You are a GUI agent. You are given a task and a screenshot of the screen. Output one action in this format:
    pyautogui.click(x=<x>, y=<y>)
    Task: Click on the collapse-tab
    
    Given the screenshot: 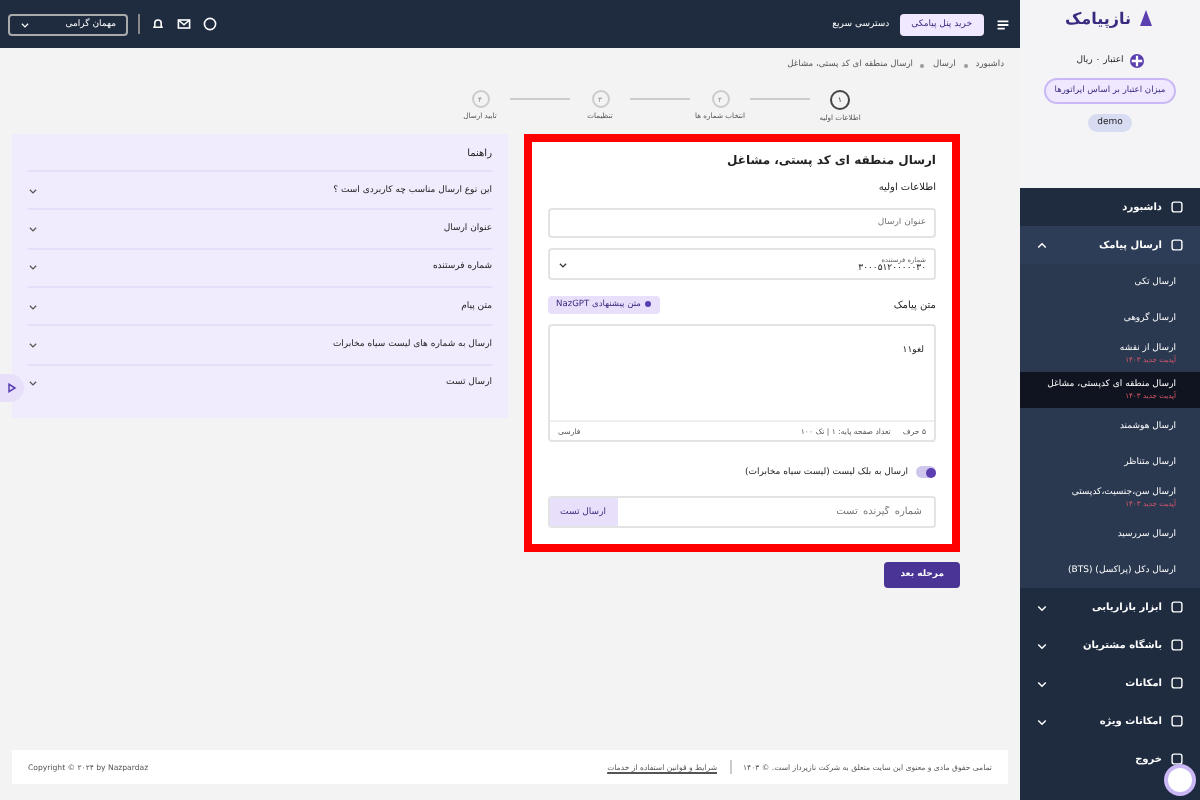 What is the action you would take?
    pyautogui.click(x=12, y=388)
    